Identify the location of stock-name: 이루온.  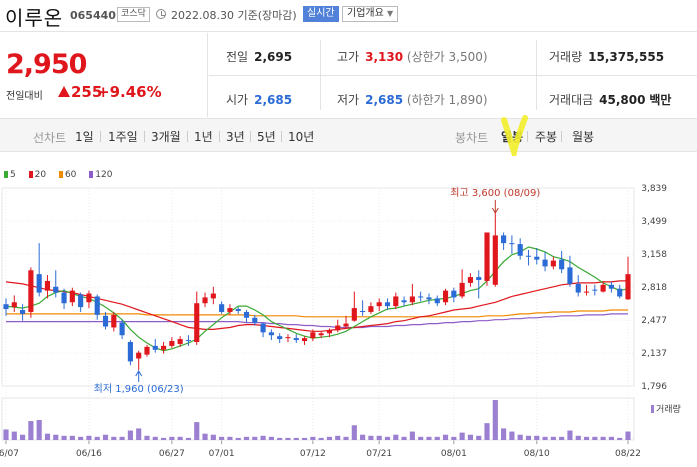
(34, 18).